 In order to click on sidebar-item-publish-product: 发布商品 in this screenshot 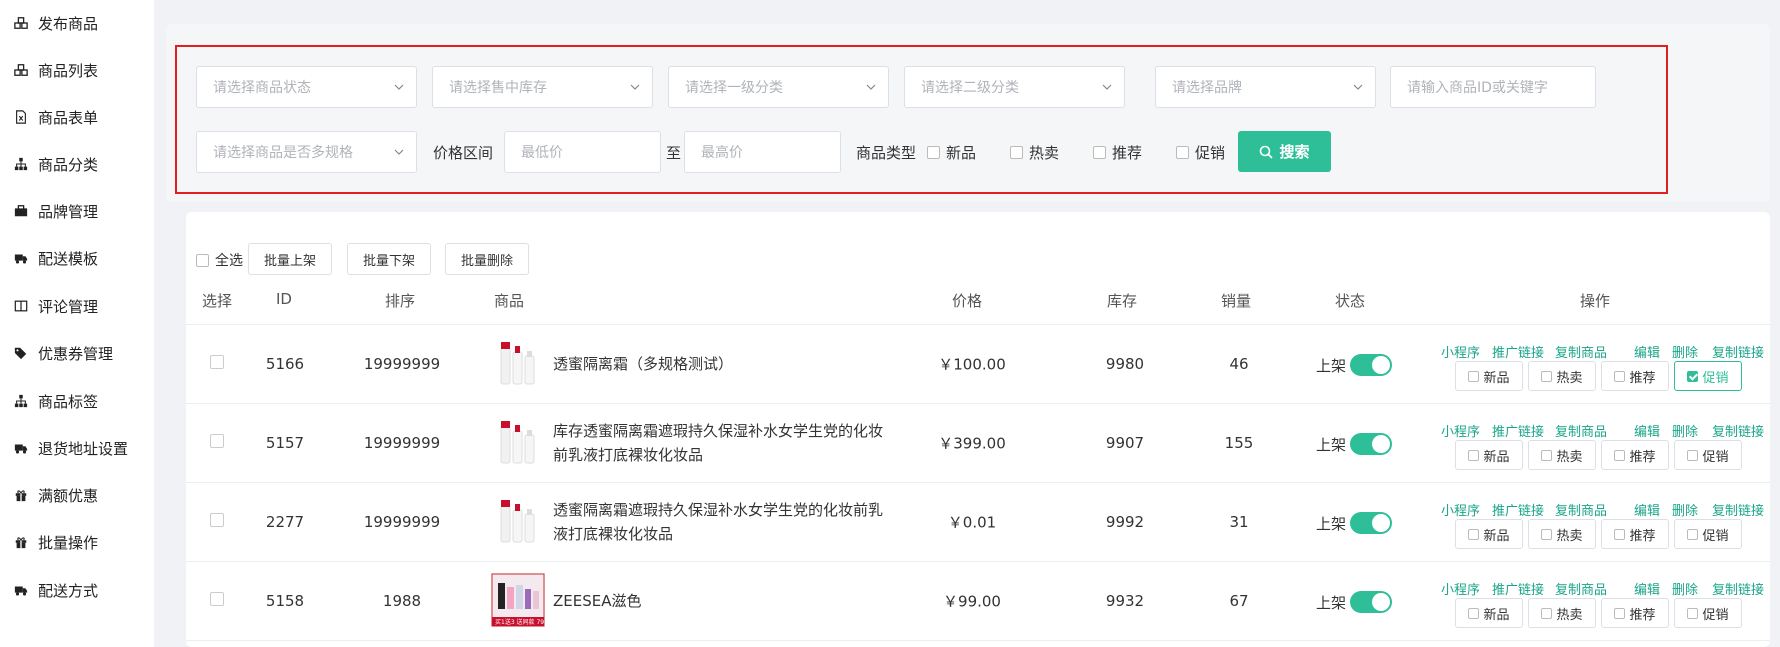, I will do `click(55, 23)`.